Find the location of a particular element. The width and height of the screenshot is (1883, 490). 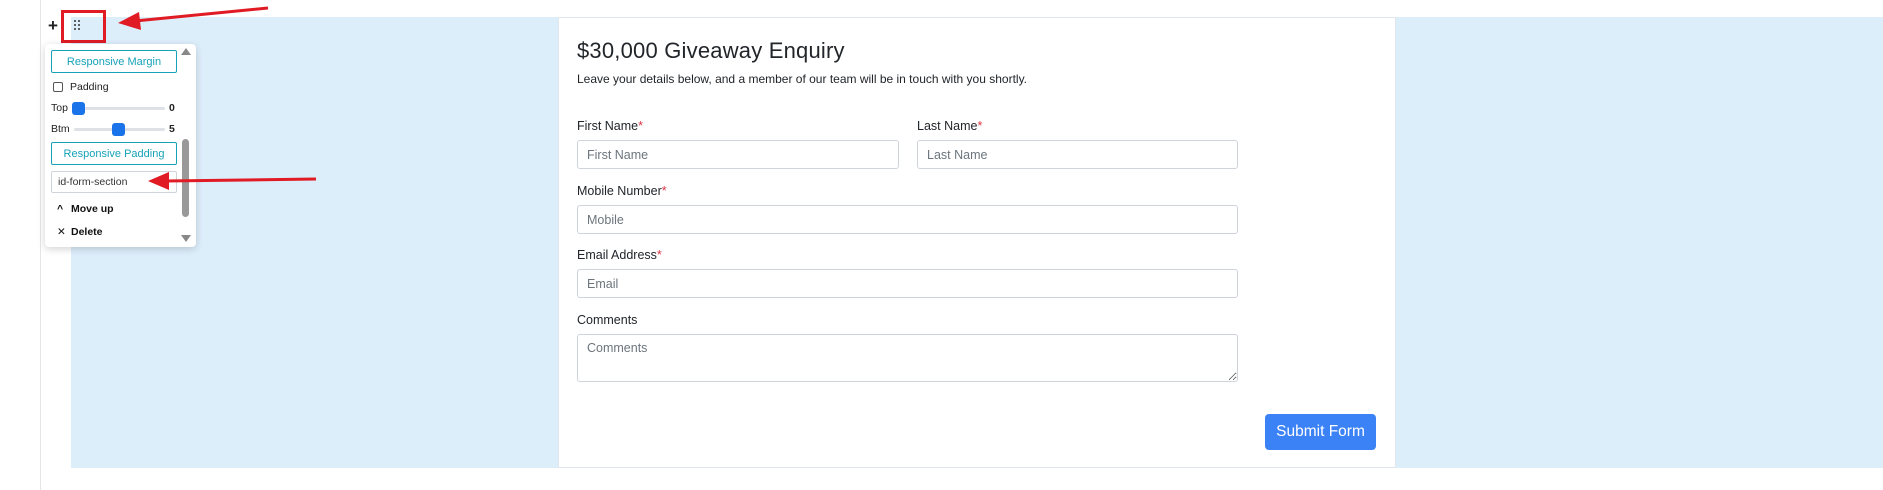

annotation-arrow-drag-handle is located at coordinates (193, 18).